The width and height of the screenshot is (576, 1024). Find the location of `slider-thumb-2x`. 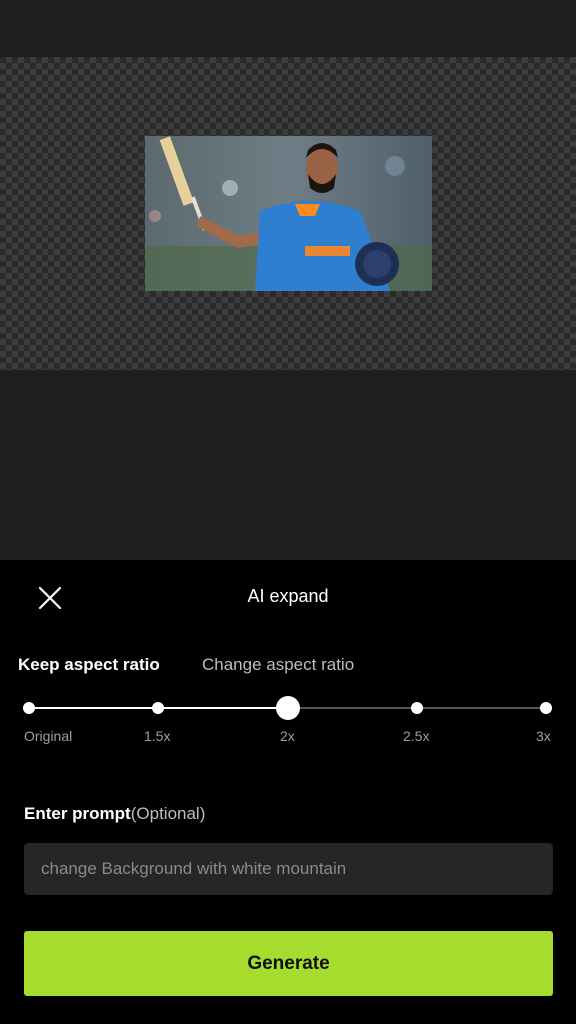

slider-thumb-2x is located at coordinates (288, 708).